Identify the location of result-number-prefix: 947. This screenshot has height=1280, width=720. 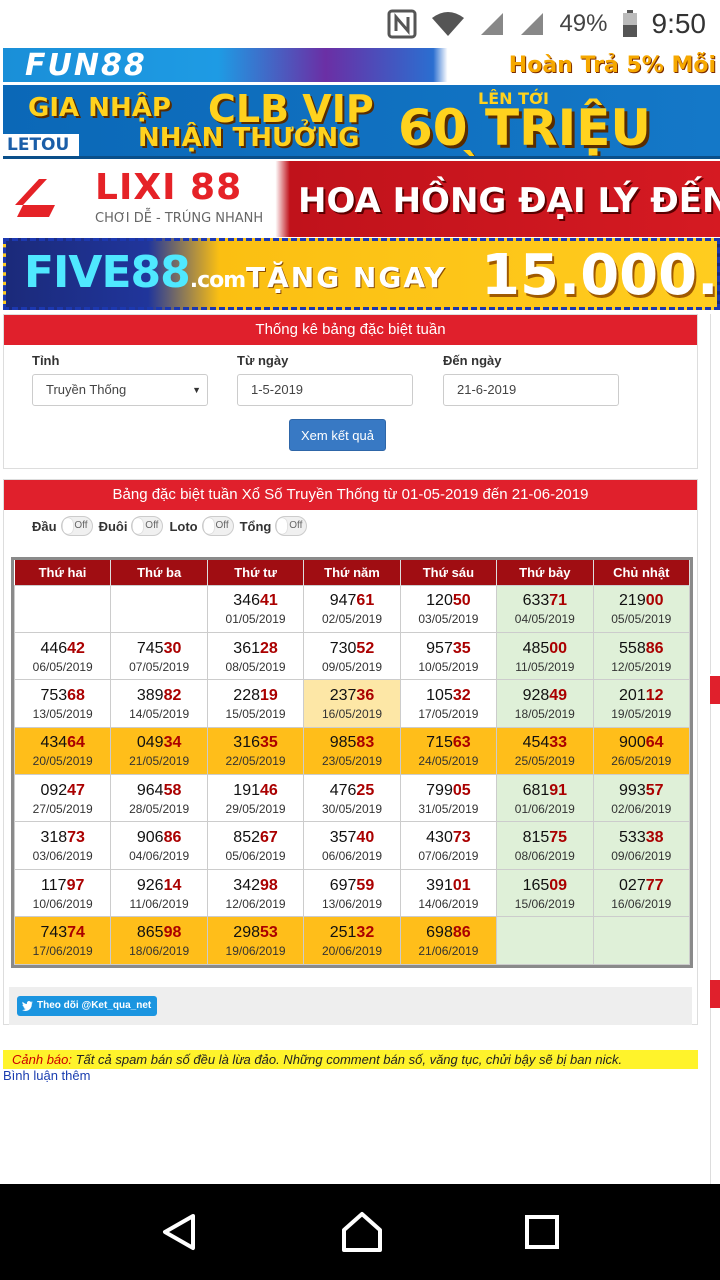
(343, 601).